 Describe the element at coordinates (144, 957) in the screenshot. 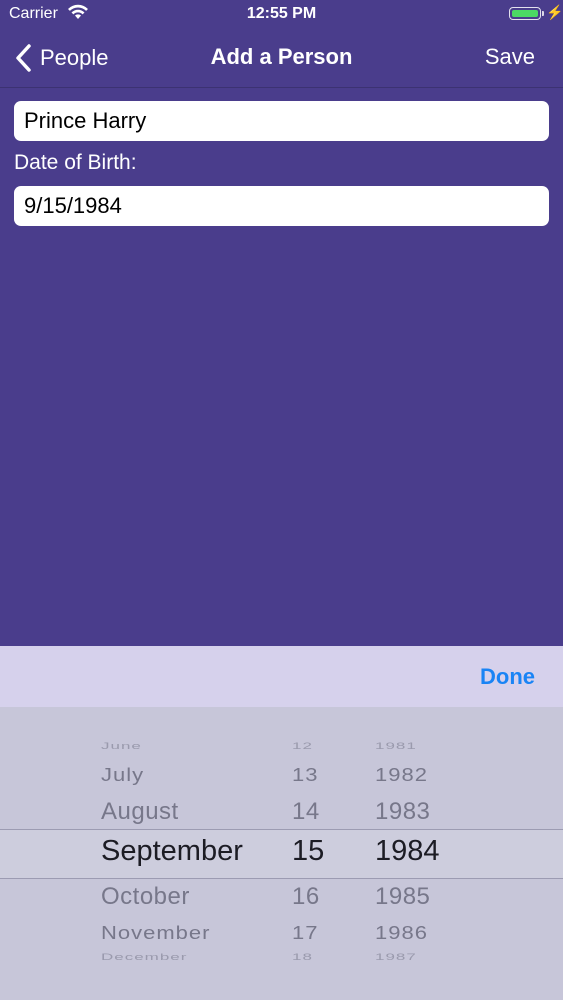

I see `month-option: December` at that location.